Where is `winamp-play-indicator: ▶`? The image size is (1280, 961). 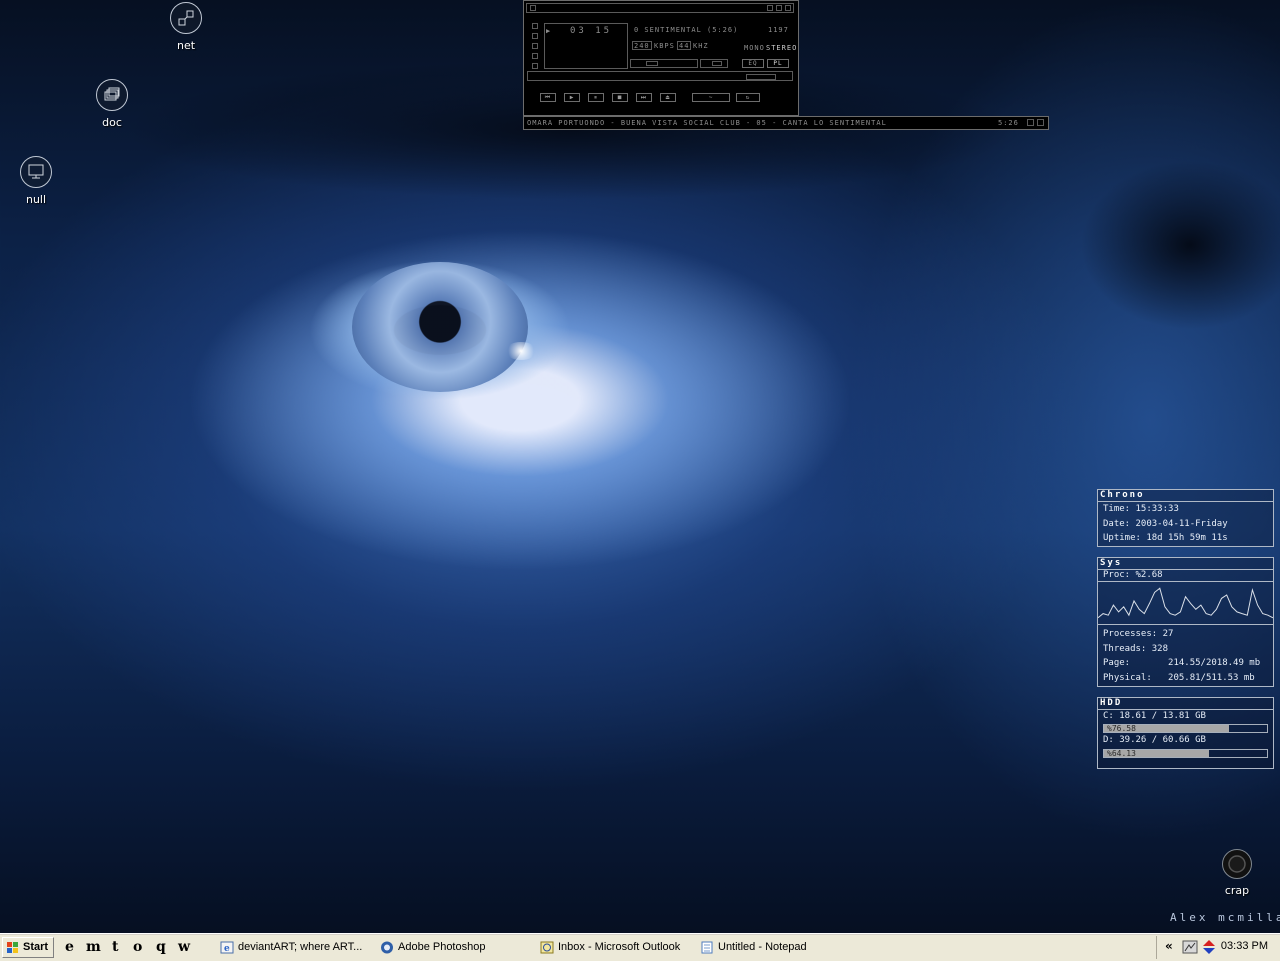 winamp-play-indicator: ▶ is located at coordinates (549, 31).